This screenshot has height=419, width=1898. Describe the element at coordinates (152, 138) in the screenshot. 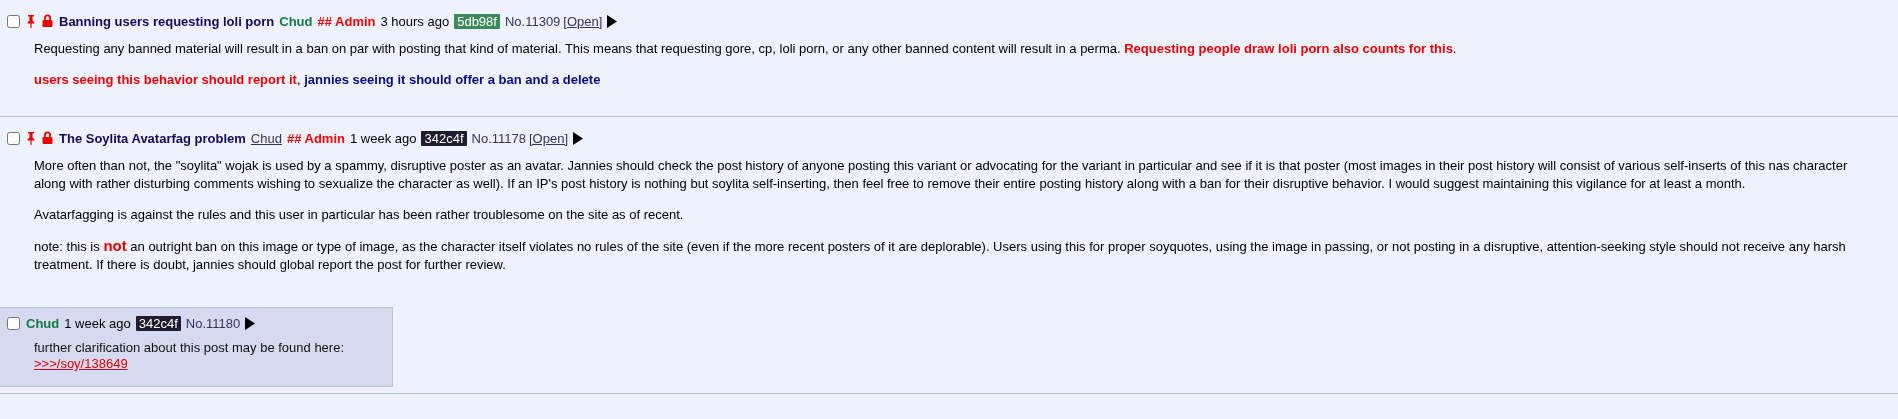

I see `post-subject: The Soylita Avatarfag problem` at that location.